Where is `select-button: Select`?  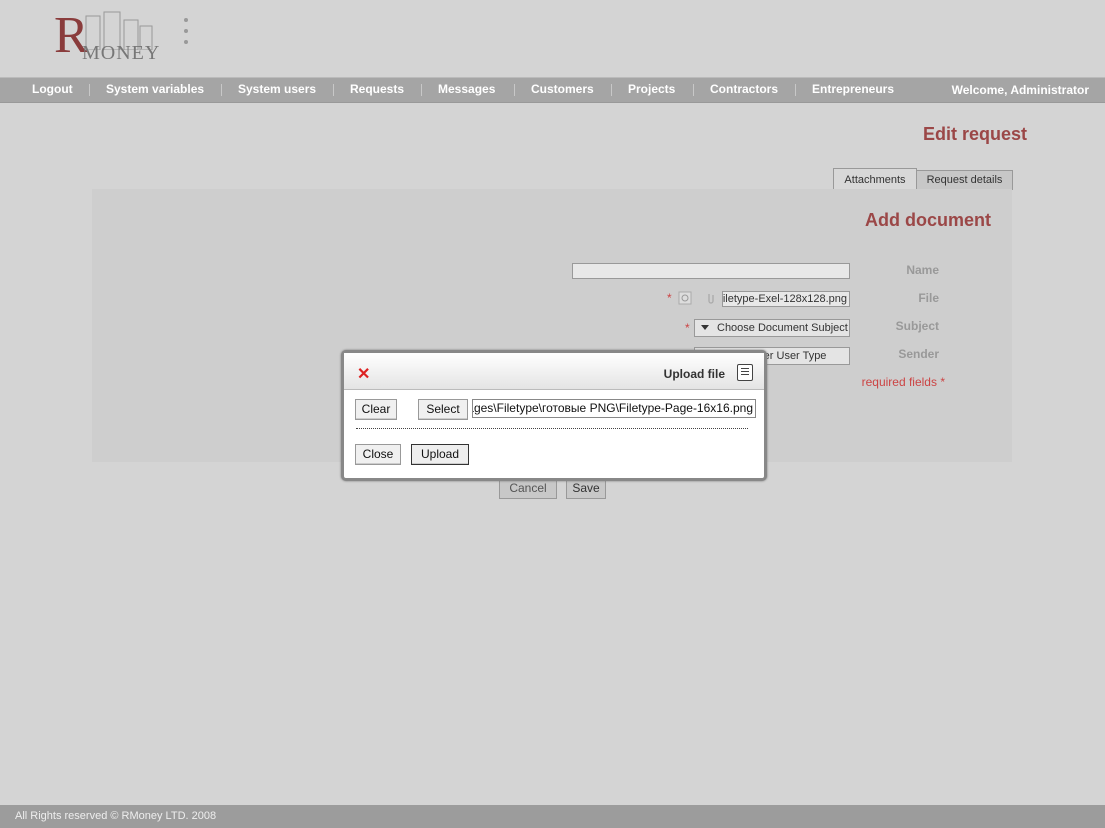 select-button: Select is located at coordinates (443, 409).